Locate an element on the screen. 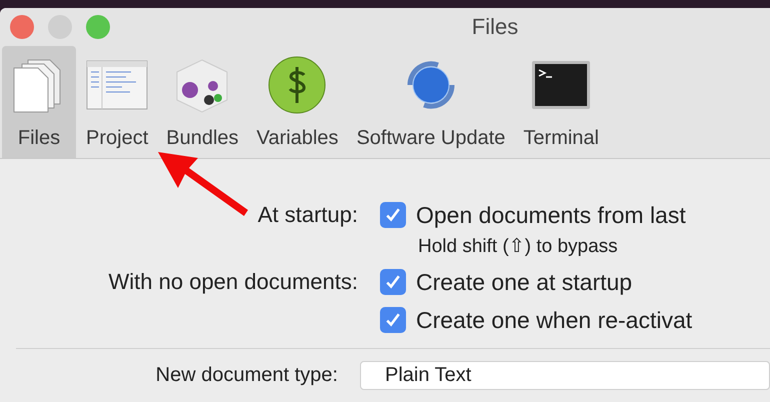 Image resolution: width=770 pixels, height=402 pixels. toolbar-tab: Variables is located at coordinates (297, 102).